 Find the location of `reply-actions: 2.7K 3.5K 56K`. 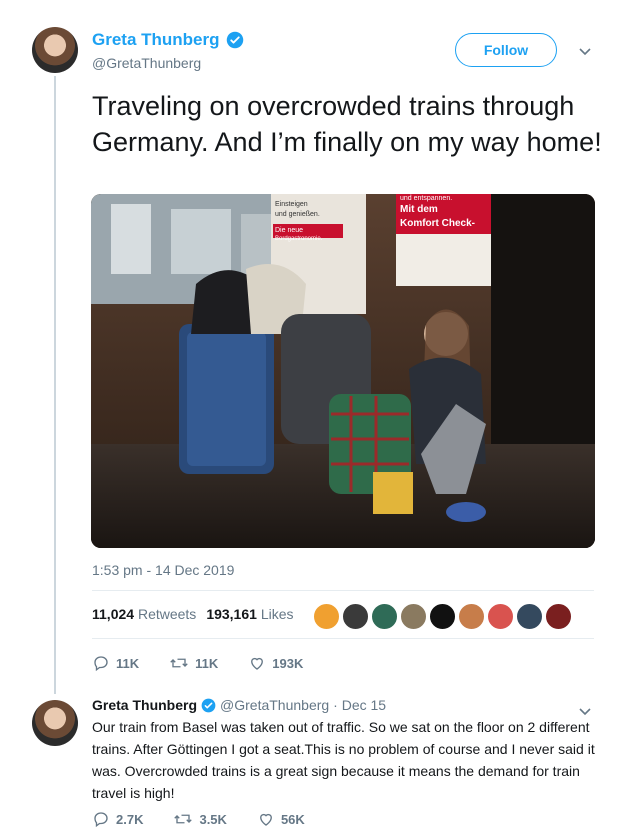

reply-actions: 2.7K 3.5K 56K is located at coordinates (213, 819).